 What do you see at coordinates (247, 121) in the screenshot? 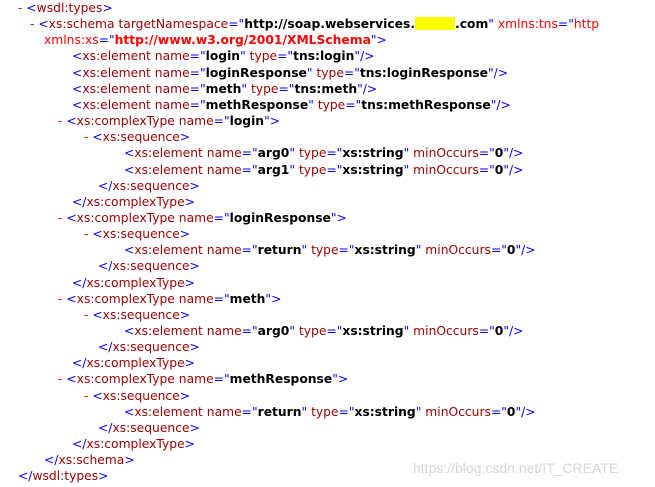
I see `attribute-value: login` at bounding box center [247, 121].